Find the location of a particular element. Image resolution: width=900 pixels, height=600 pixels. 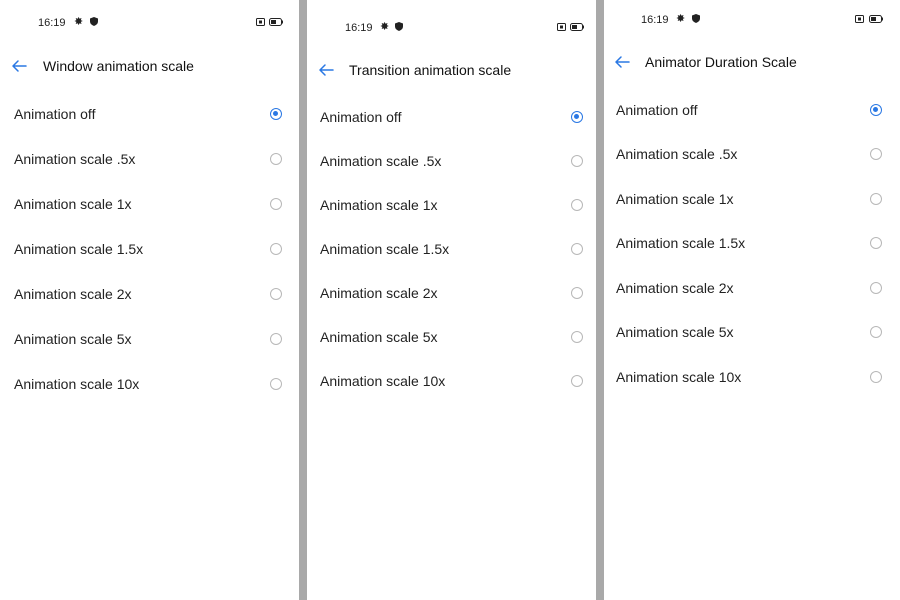

page-title: Animator Duration Scale is located at coordinates (721, 62).